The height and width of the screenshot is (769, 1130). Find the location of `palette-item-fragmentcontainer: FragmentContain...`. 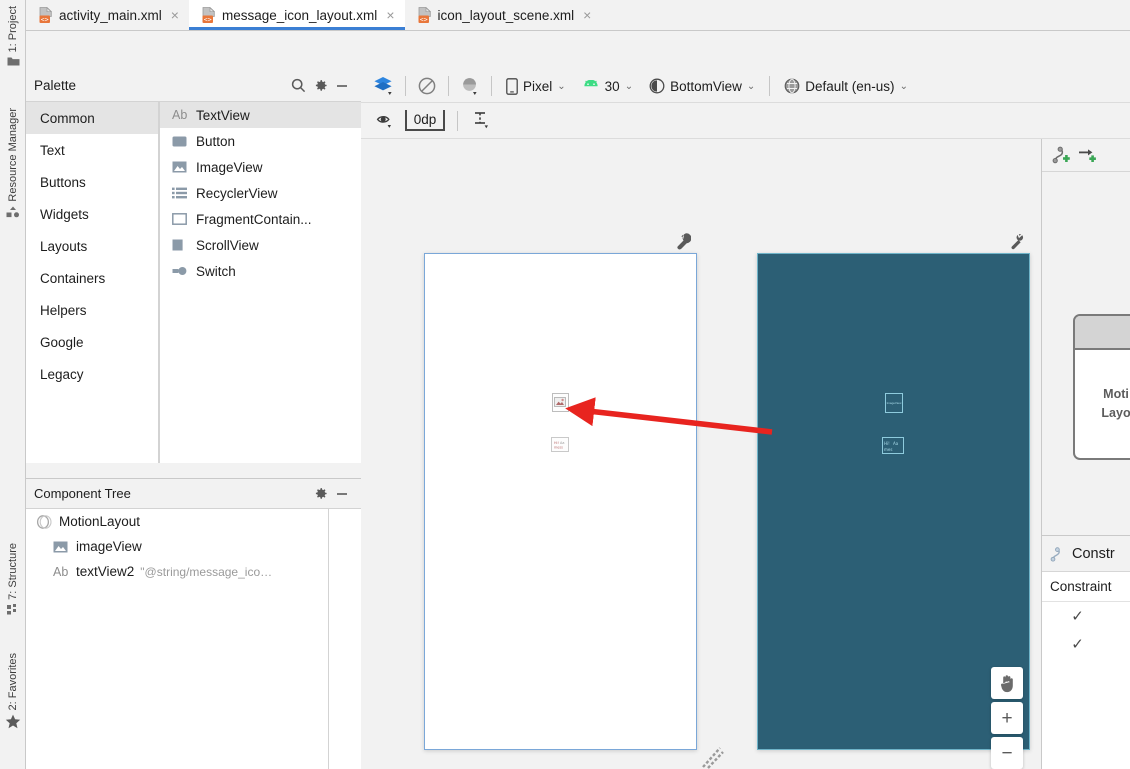

palette-item-fragmentcontainer: FragmentContain... is located at coordinates (260, 219).